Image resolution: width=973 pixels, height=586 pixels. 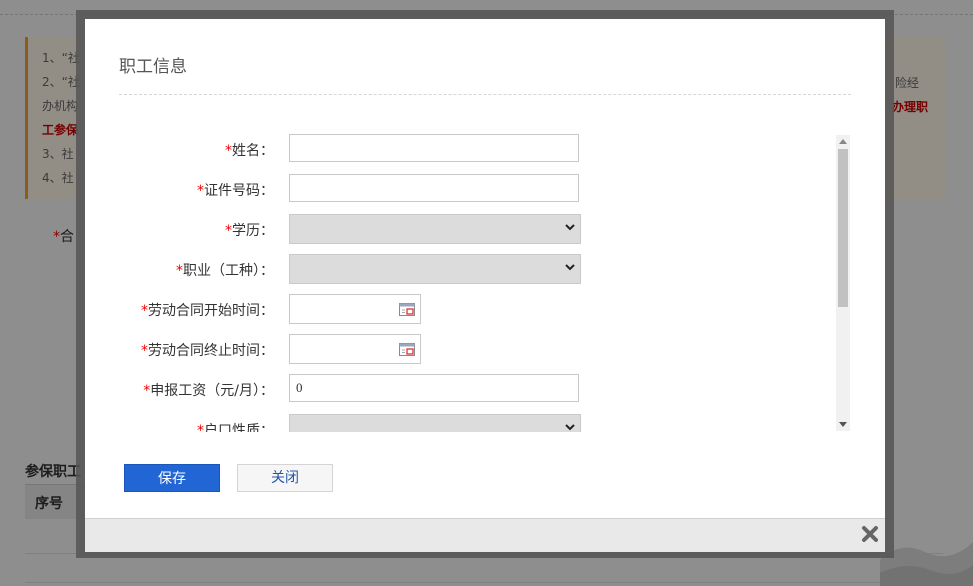 I want to click on contract-start-date-input, so click(x=355, y=309).